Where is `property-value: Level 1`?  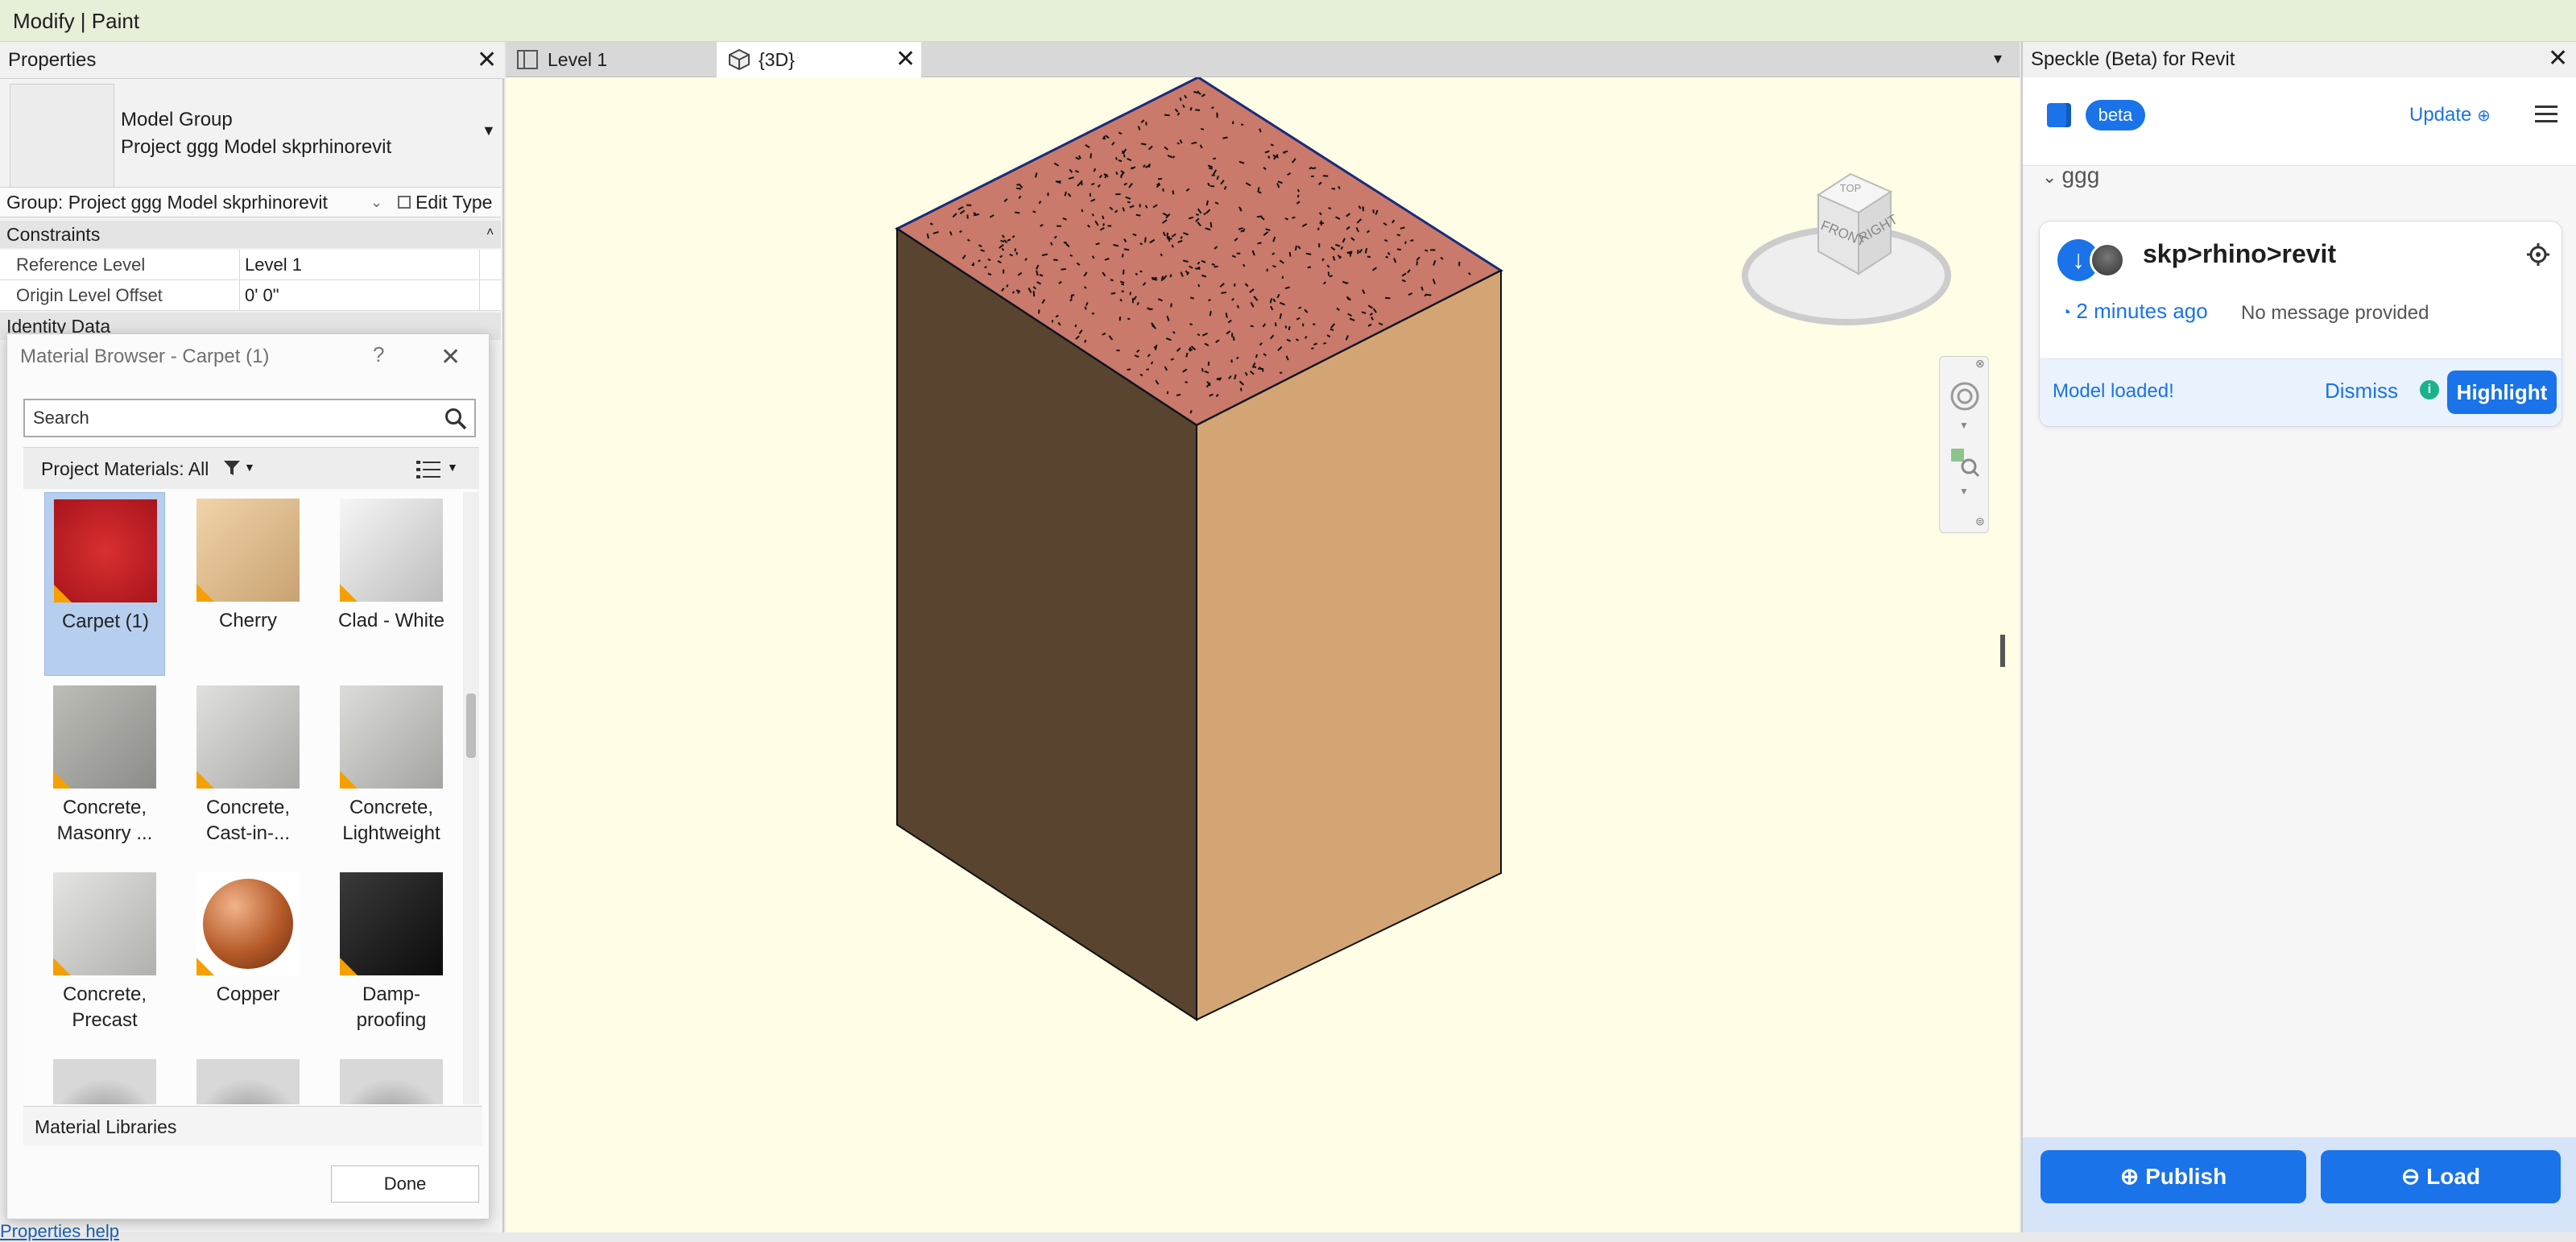
property-value: Level 1 is located at coordinates (361, 265).